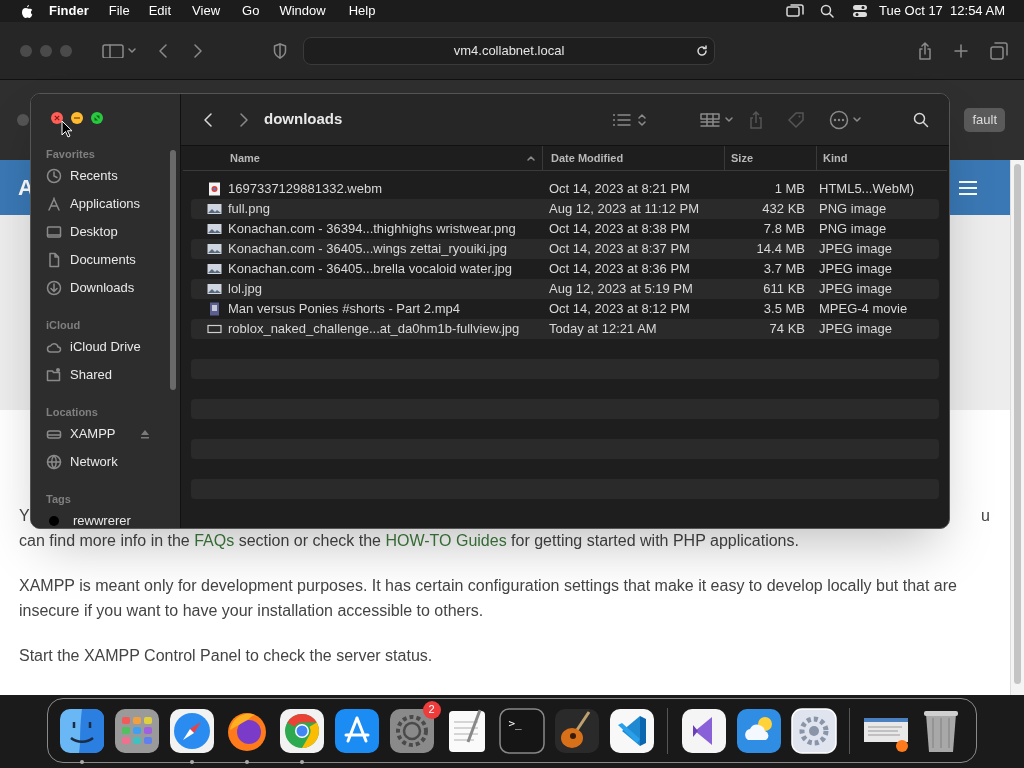  What do you see at coordinates (54, 375) in the screenshot?
I see `shared-folder-icon` at bounding box center [54, 375].